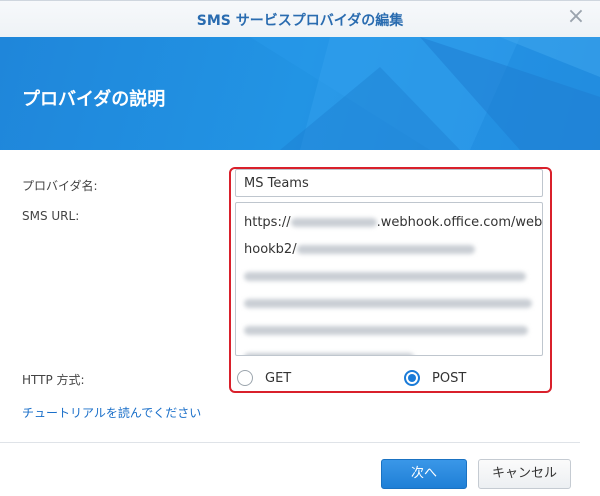  I want to click on url-line-2: hookb2/, so click(389, 249).